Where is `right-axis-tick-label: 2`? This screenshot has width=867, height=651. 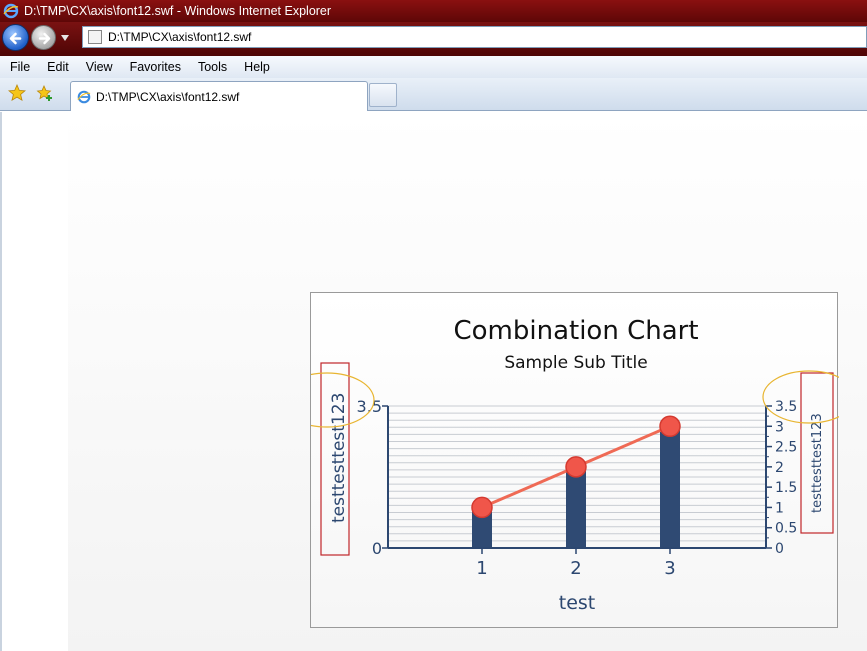
right-axis-tick-label: 2 is located at coordinates (779, 468).